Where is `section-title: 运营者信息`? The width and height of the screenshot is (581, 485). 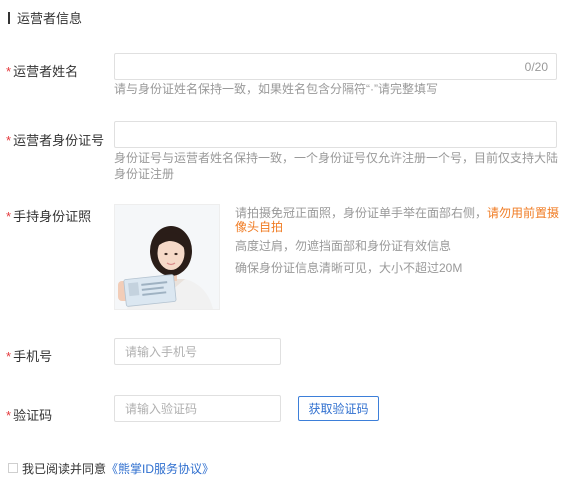
section-title: 运营者信息 is located at coordinates (45, 17).